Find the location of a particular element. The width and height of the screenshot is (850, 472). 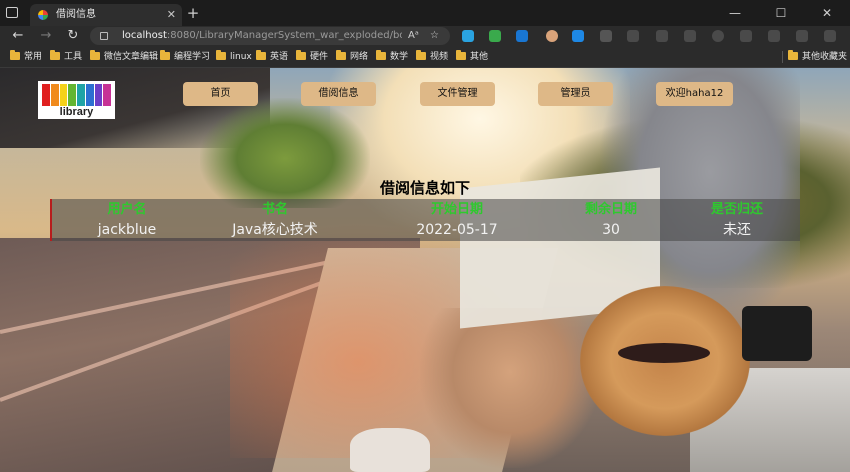

table-header: 用户名 is located at coordinates (127, 209).